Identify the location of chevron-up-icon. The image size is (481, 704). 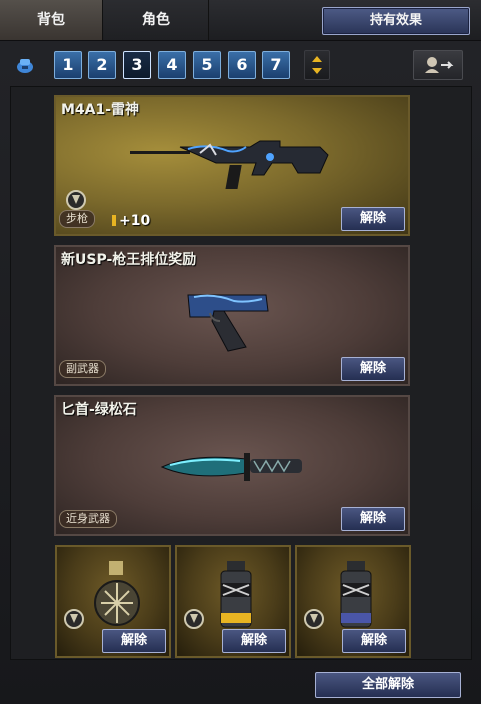
(317, 59).